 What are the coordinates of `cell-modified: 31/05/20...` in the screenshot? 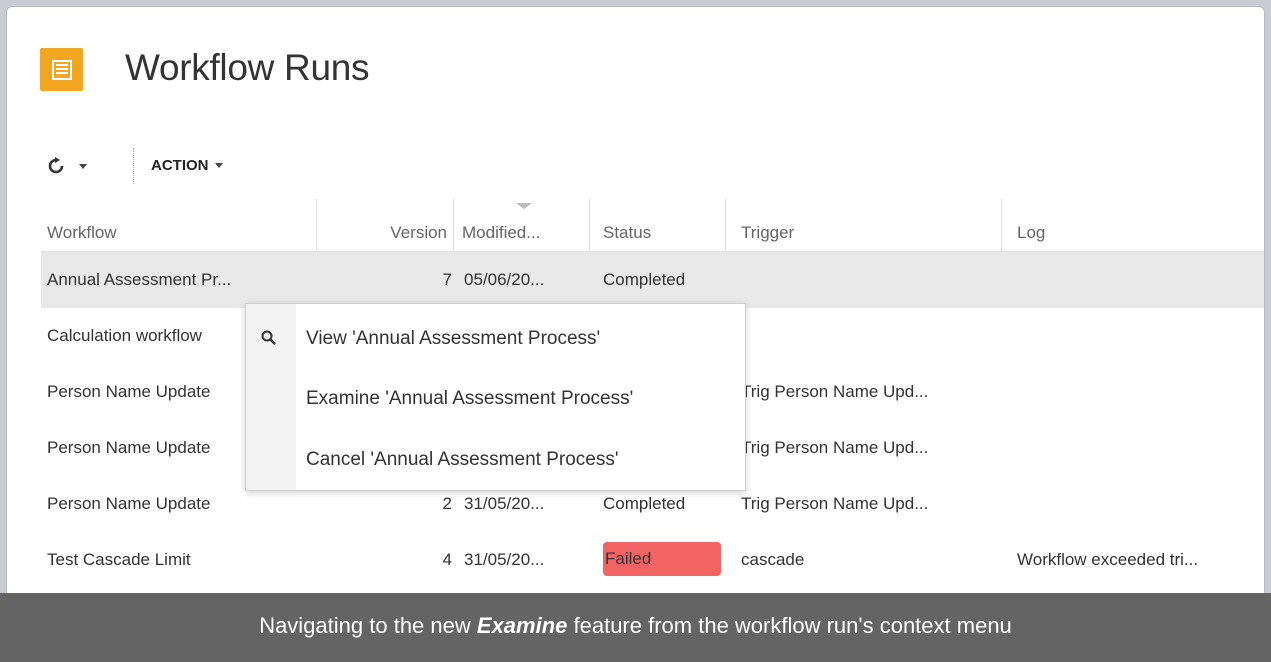 It's located at (504, 559).